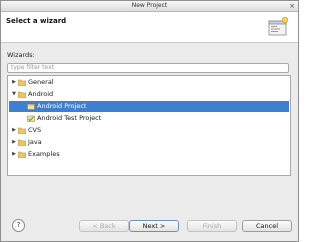  I want to click on page-title: Select a wizard, so click(36, 21).